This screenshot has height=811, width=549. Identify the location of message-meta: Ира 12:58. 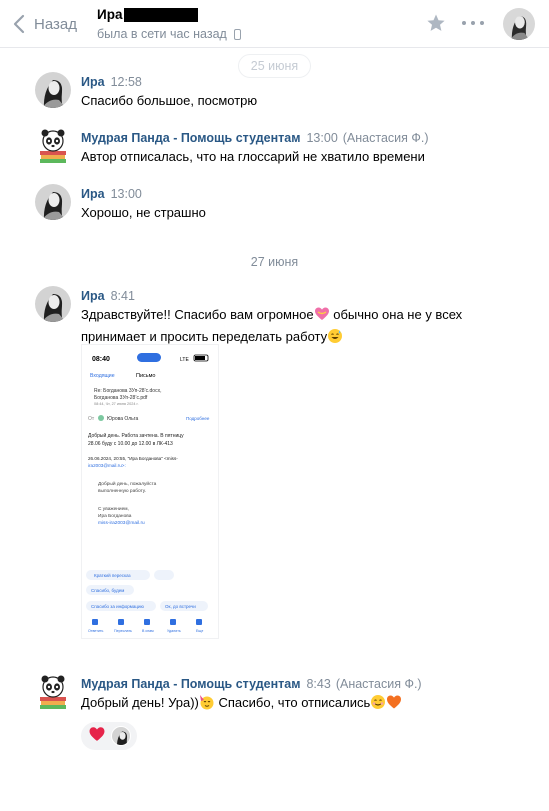
(111, 82).